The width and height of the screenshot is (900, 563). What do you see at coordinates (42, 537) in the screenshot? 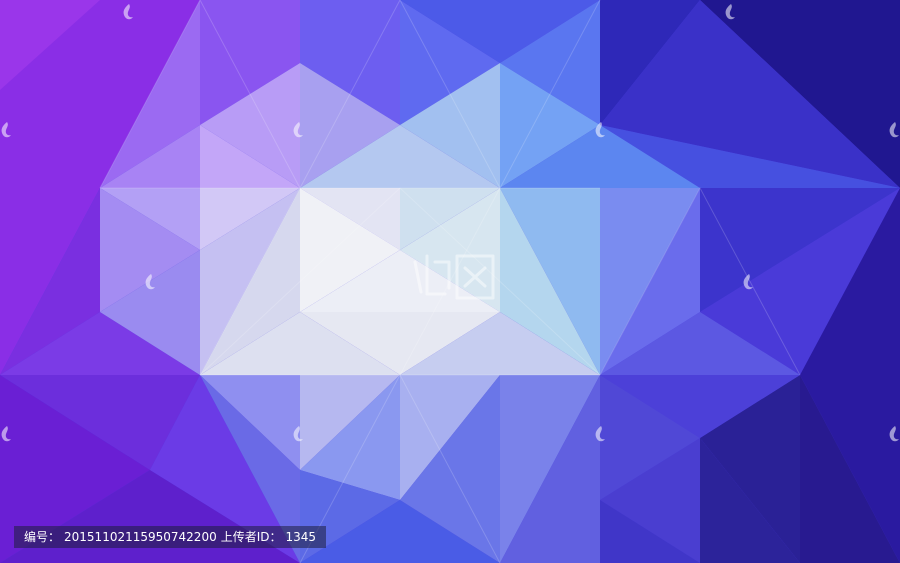
I see `id-label: 编号：` at bounding box center [42, 537].